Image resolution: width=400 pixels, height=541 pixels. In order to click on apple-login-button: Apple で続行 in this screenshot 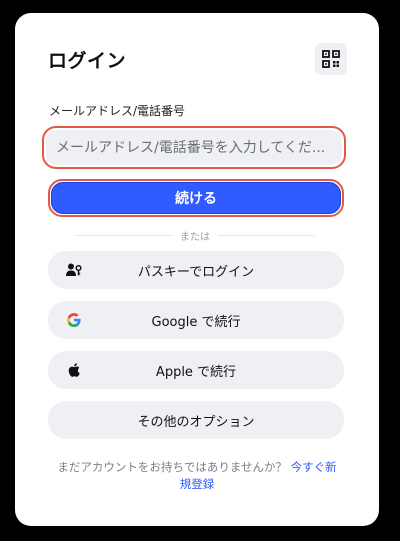, I will do `click(196, 370)`.